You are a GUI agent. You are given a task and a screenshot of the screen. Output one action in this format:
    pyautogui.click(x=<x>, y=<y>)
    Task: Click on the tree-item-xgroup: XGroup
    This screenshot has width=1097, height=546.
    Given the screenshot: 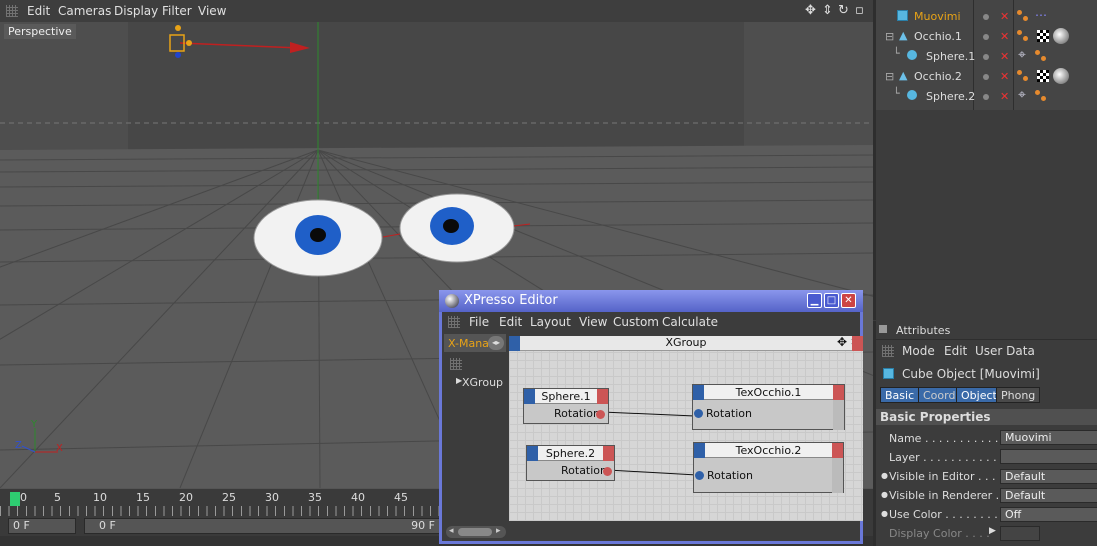 What is the action you would take?
    pyautogui.click(x=482, y=382)
    